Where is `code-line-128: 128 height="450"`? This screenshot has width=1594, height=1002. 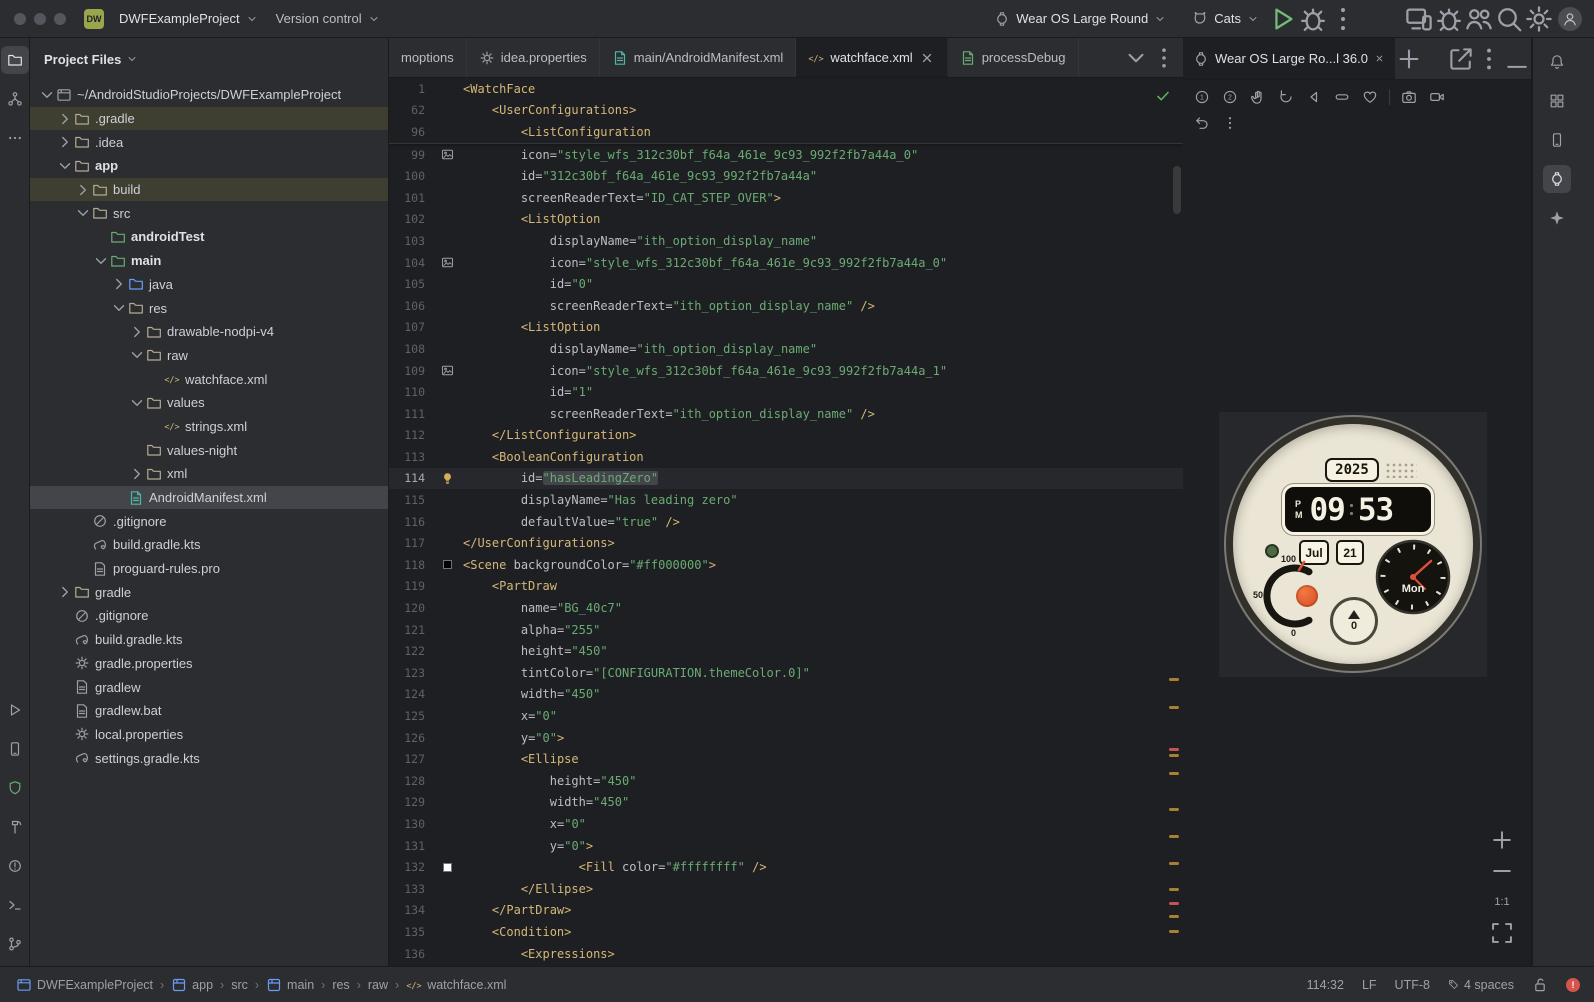 code-line-128: 128 height="450" is located at coordinates (786, 781).